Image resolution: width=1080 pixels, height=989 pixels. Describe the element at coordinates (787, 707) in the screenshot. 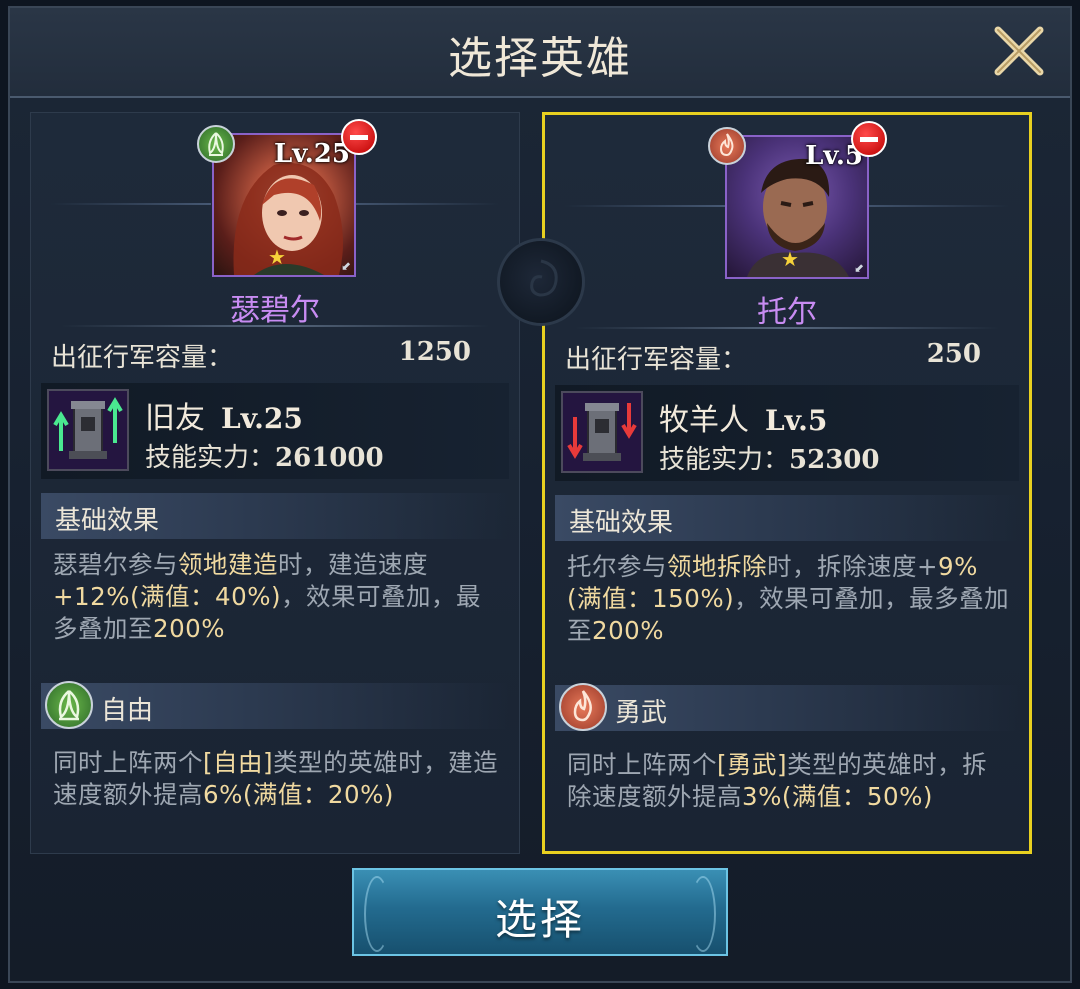

I see `type-effect-header: 勇武` at that location.